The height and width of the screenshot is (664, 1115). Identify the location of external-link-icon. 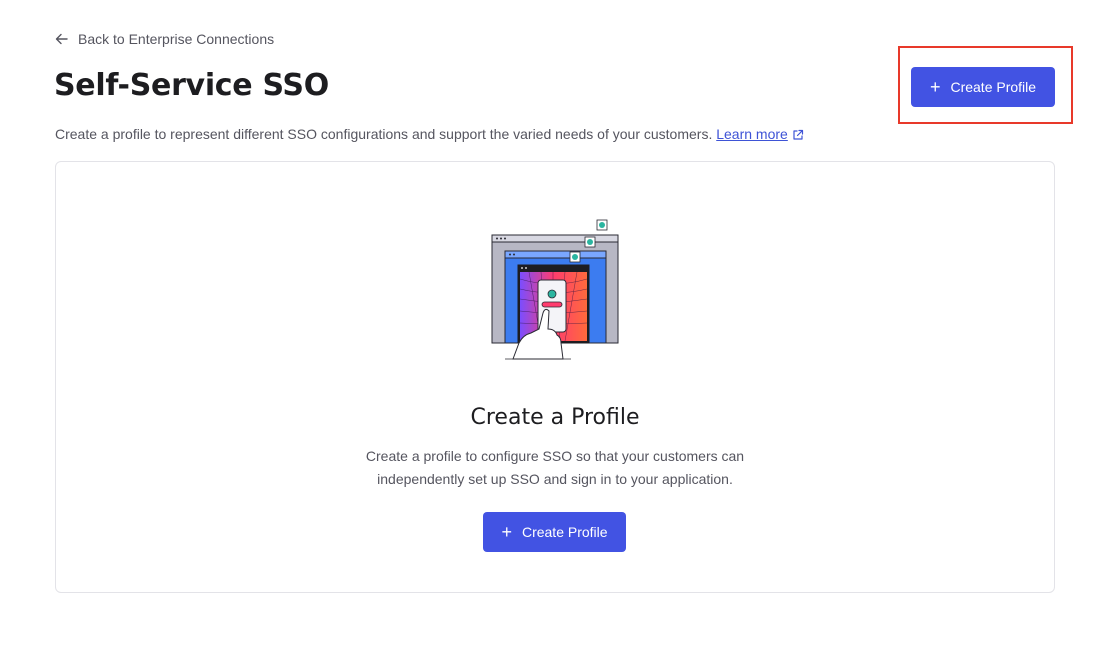
(798, 136).